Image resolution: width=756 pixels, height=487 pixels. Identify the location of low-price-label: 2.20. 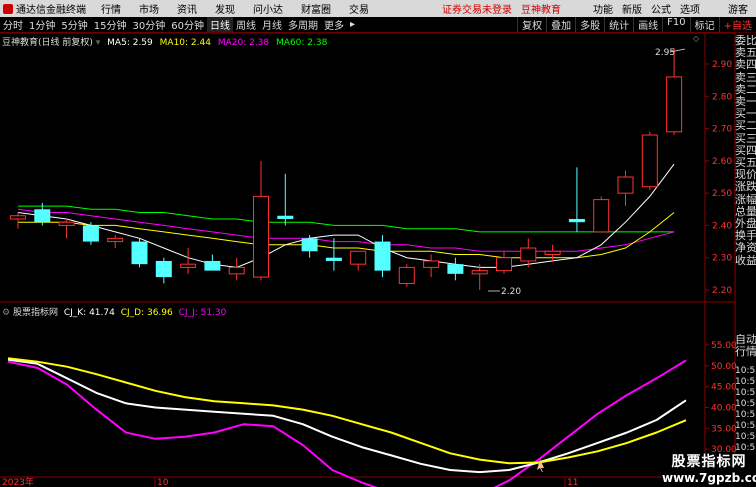
(511, 292).